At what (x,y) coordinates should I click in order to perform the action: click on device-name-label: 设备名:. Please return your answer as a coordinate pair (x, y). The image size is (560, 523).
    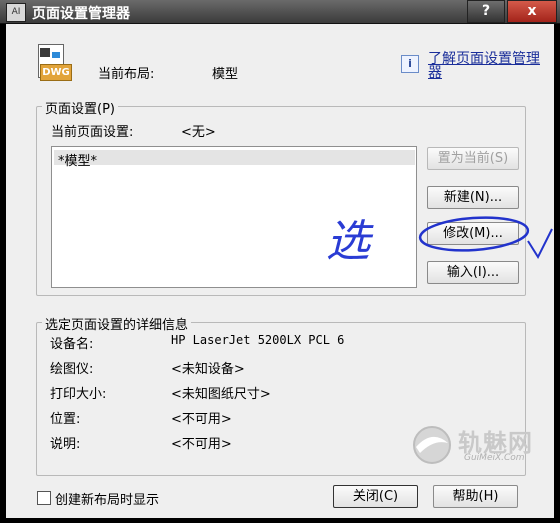
    Looking at the image, I should click on (72, 344).